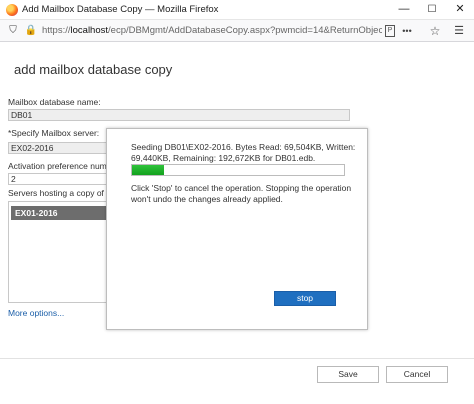 Image resolution: width=474 pixels, height=404 pixels. Describe the element at coordinates (432, 10) in the screenshot. I see `maximize-button: ☐` at that location.